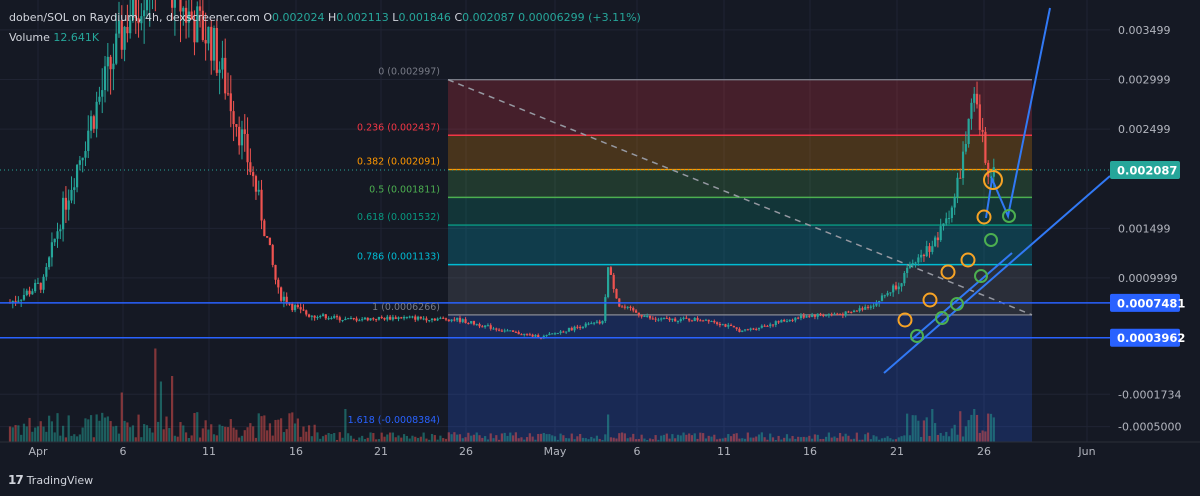  What do you see at coordinates (1144, 79) in the screenshot?
I see `price-tick-label: 0.002999` at bounding box center [1144, 79].